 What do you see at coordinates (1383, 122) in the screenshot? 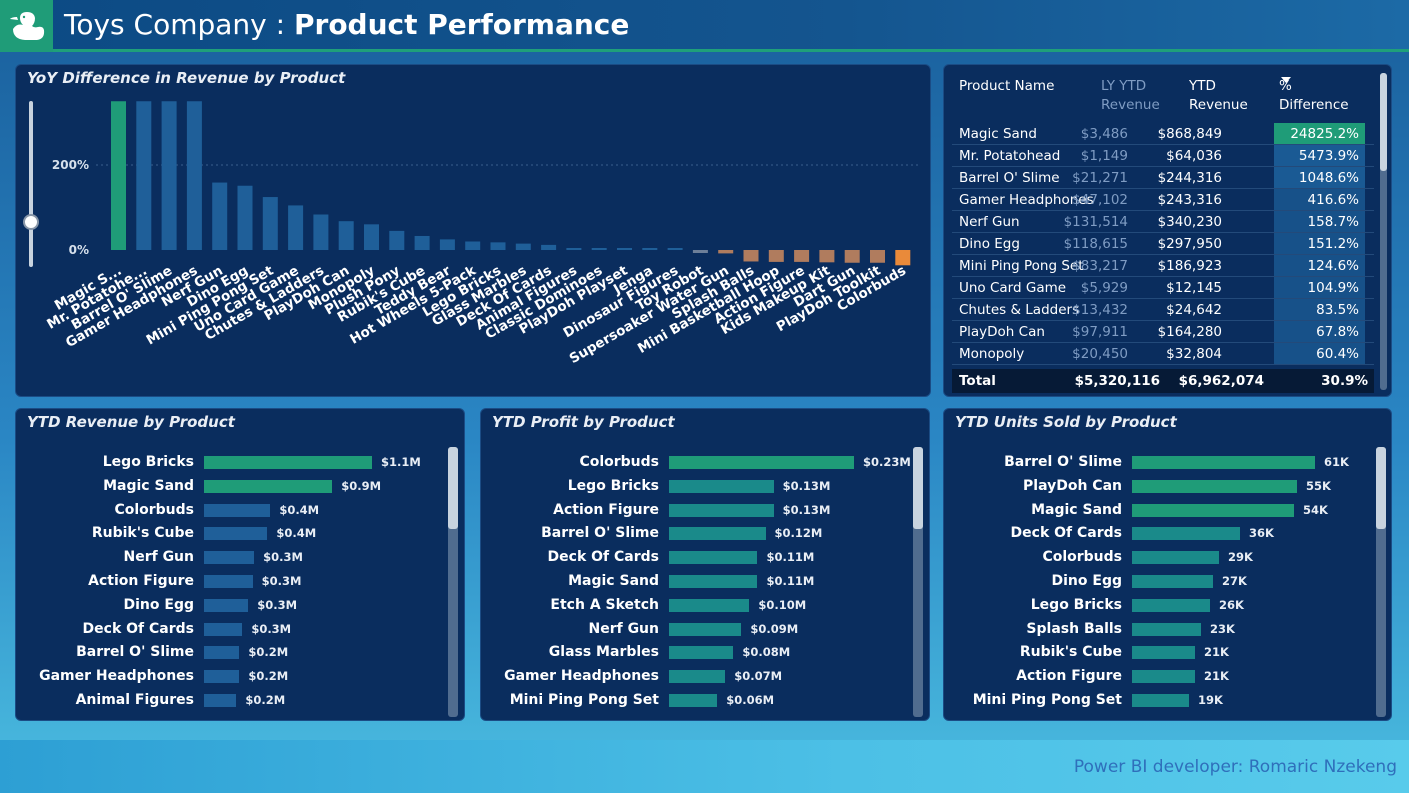
I see `table-scrollbar-thumb` at bounding box center [1383, 122].